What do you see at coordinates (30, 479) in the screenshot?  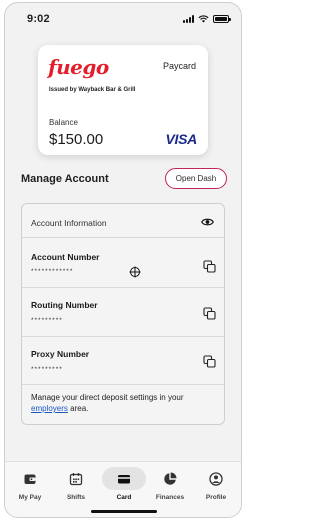 I see `wallet-icon` at bounding box center [30, 479].